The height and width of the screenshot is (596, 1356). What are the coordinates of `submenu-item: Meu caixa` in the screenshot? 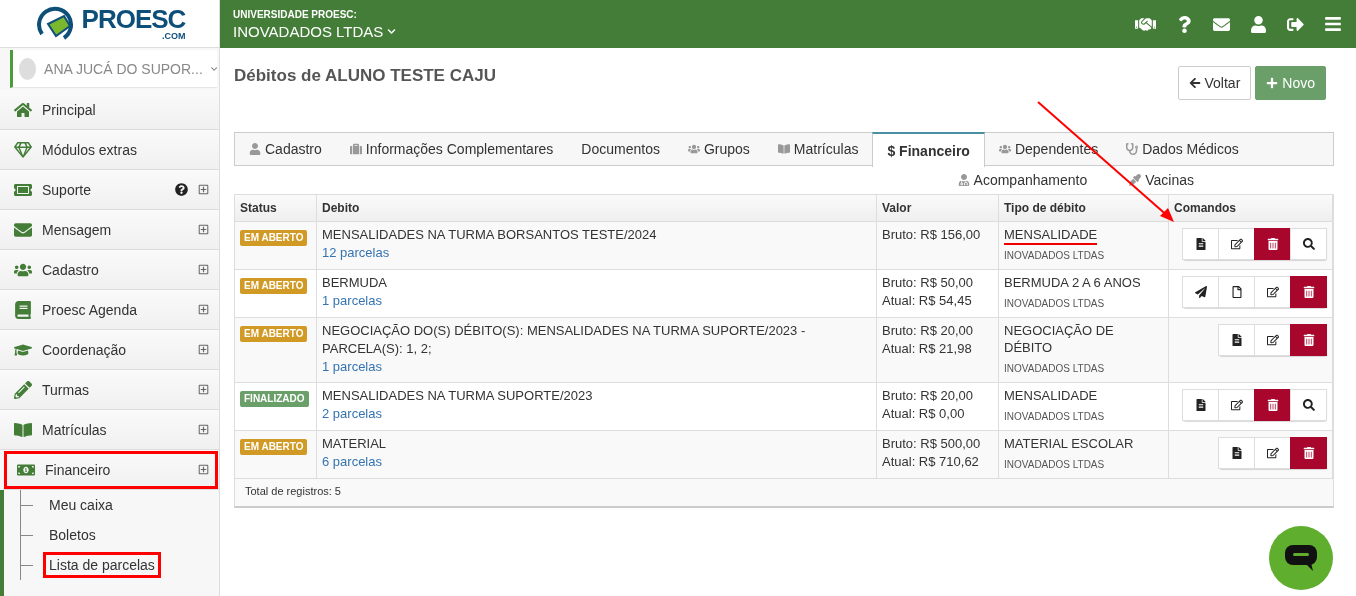 It's located at (81, 505).